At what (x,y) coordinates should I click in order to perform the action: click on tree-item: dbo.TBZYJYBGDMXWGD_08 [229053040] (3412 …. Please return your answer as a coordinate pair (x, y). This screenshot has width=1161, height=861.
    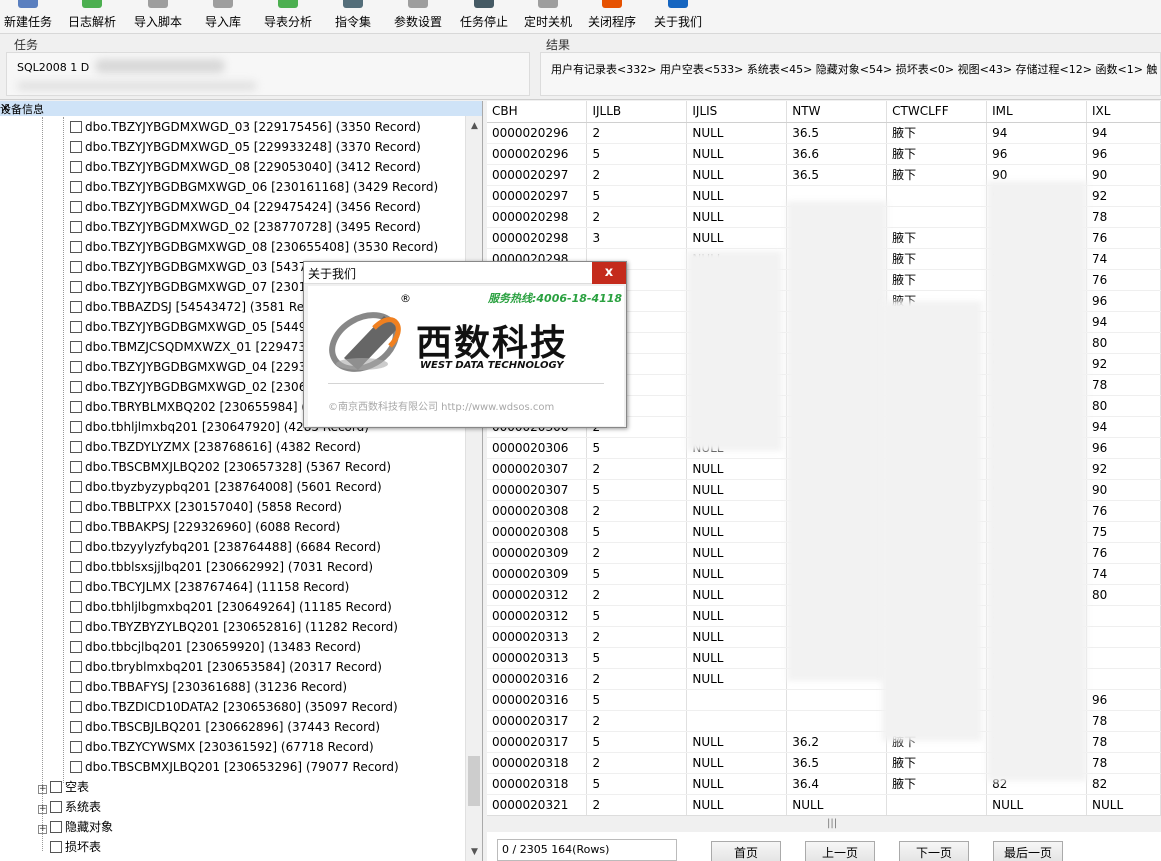
    Looking at the image, I should click on (245, 167).